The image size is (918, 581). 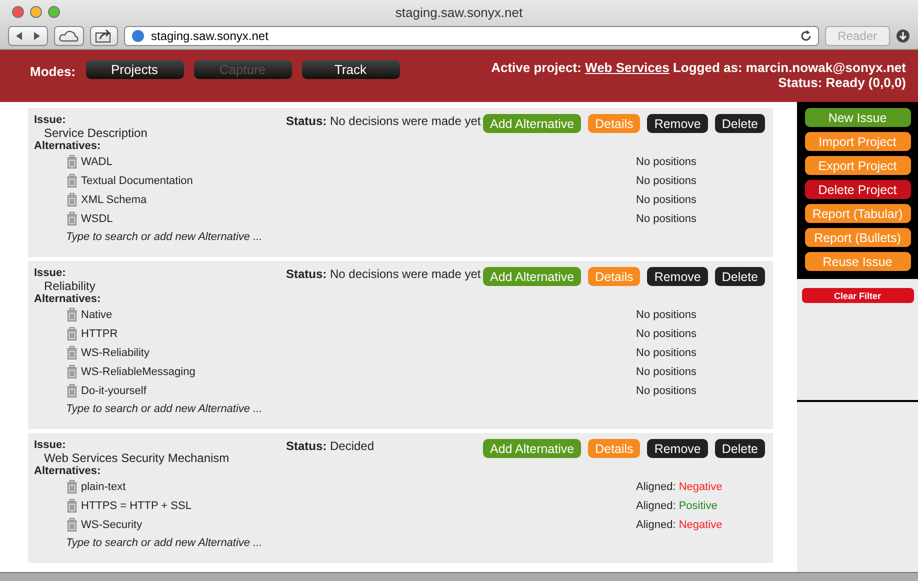 What do you see at coordinates (53, 71) in the screenshot?
I see `modes-label: Modes:` at bounding box center [53, 71].